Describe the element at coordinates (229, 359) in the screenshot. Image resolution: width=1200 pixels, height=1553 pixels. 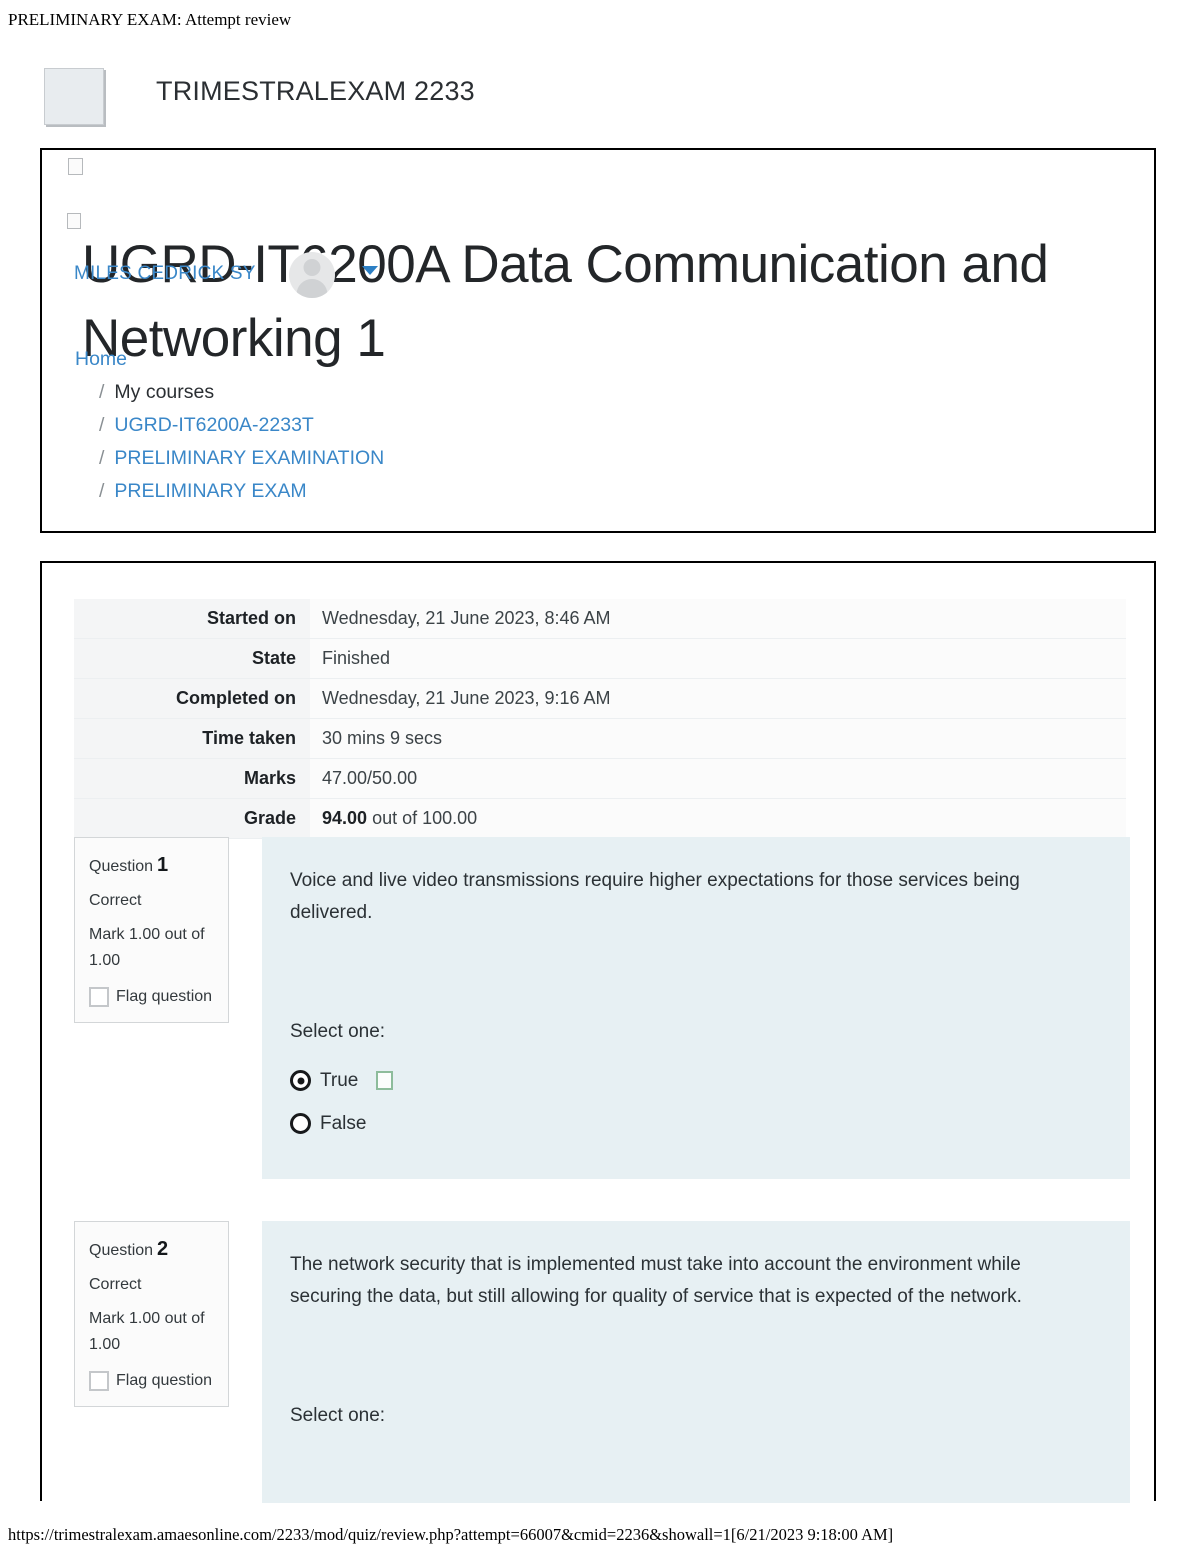
I see `breadcrumb-item: Home` at that location.